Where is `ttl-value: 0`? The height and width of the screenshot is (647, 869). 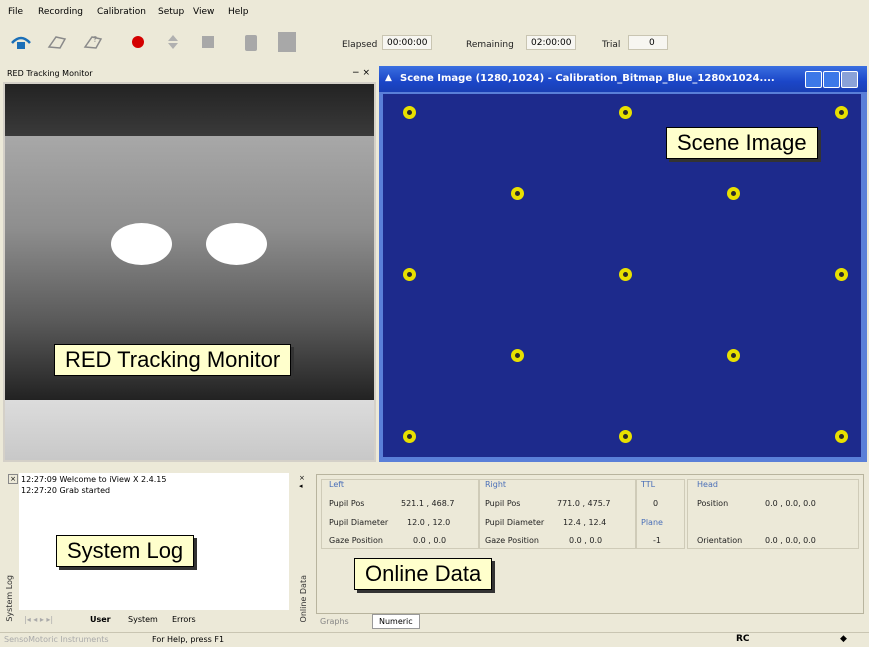
ttl-value: 0 is located at coordinates (656, 503).